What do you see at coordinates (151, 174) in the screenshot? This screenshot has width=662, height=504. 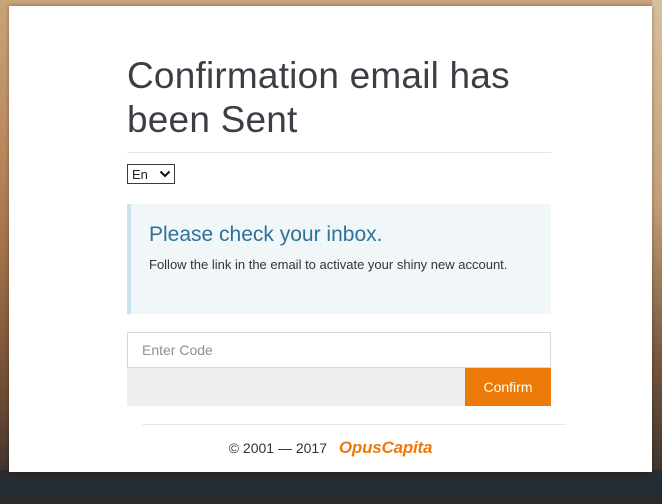 I see `language-select: En` at bounding box center [151, 174].